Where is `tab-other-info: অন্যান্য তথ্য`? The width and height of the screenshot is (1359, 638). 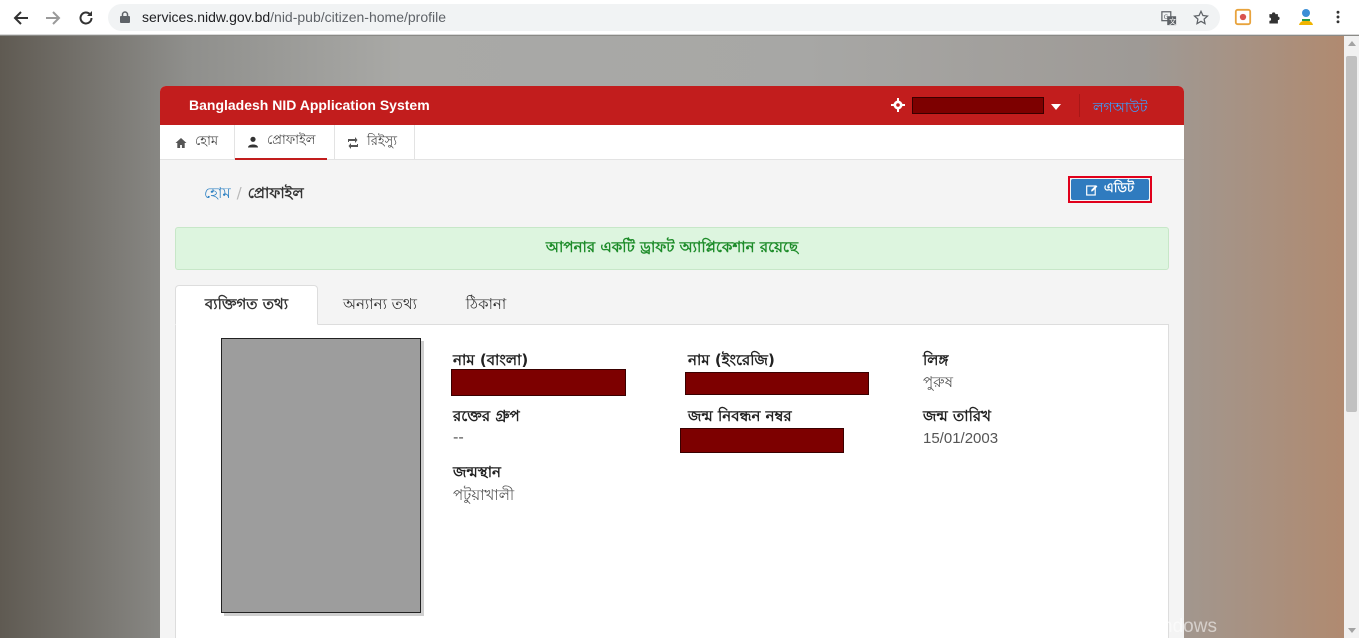 tab-other-info: অন্যান্য তথ্য is located at coordinates (380, 305).